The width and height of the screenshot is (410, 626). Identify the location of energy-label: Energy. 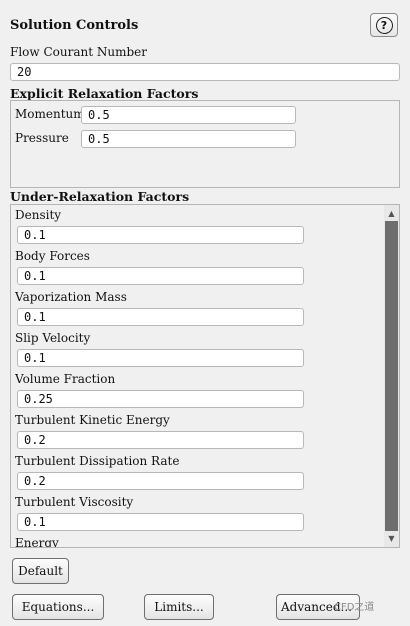
(37, 542).